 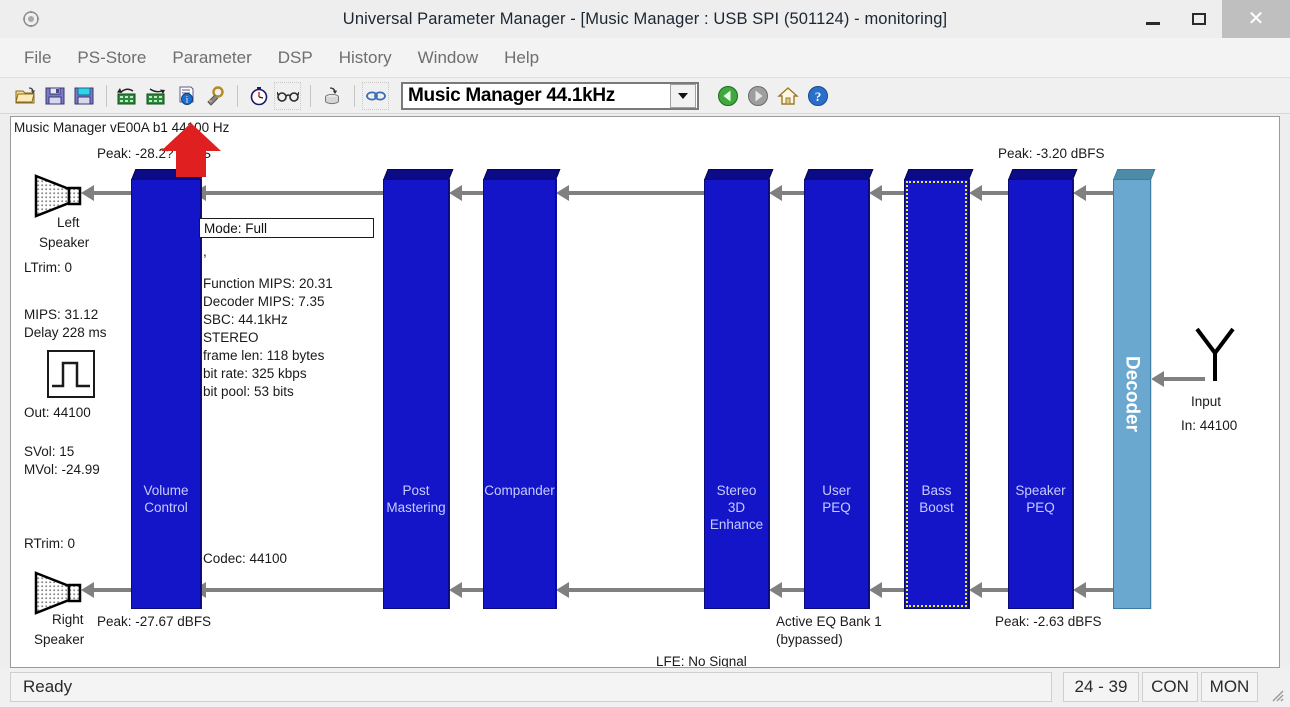 I want to click on codec-label: Codec: 44100, so click(x=245, y=558).